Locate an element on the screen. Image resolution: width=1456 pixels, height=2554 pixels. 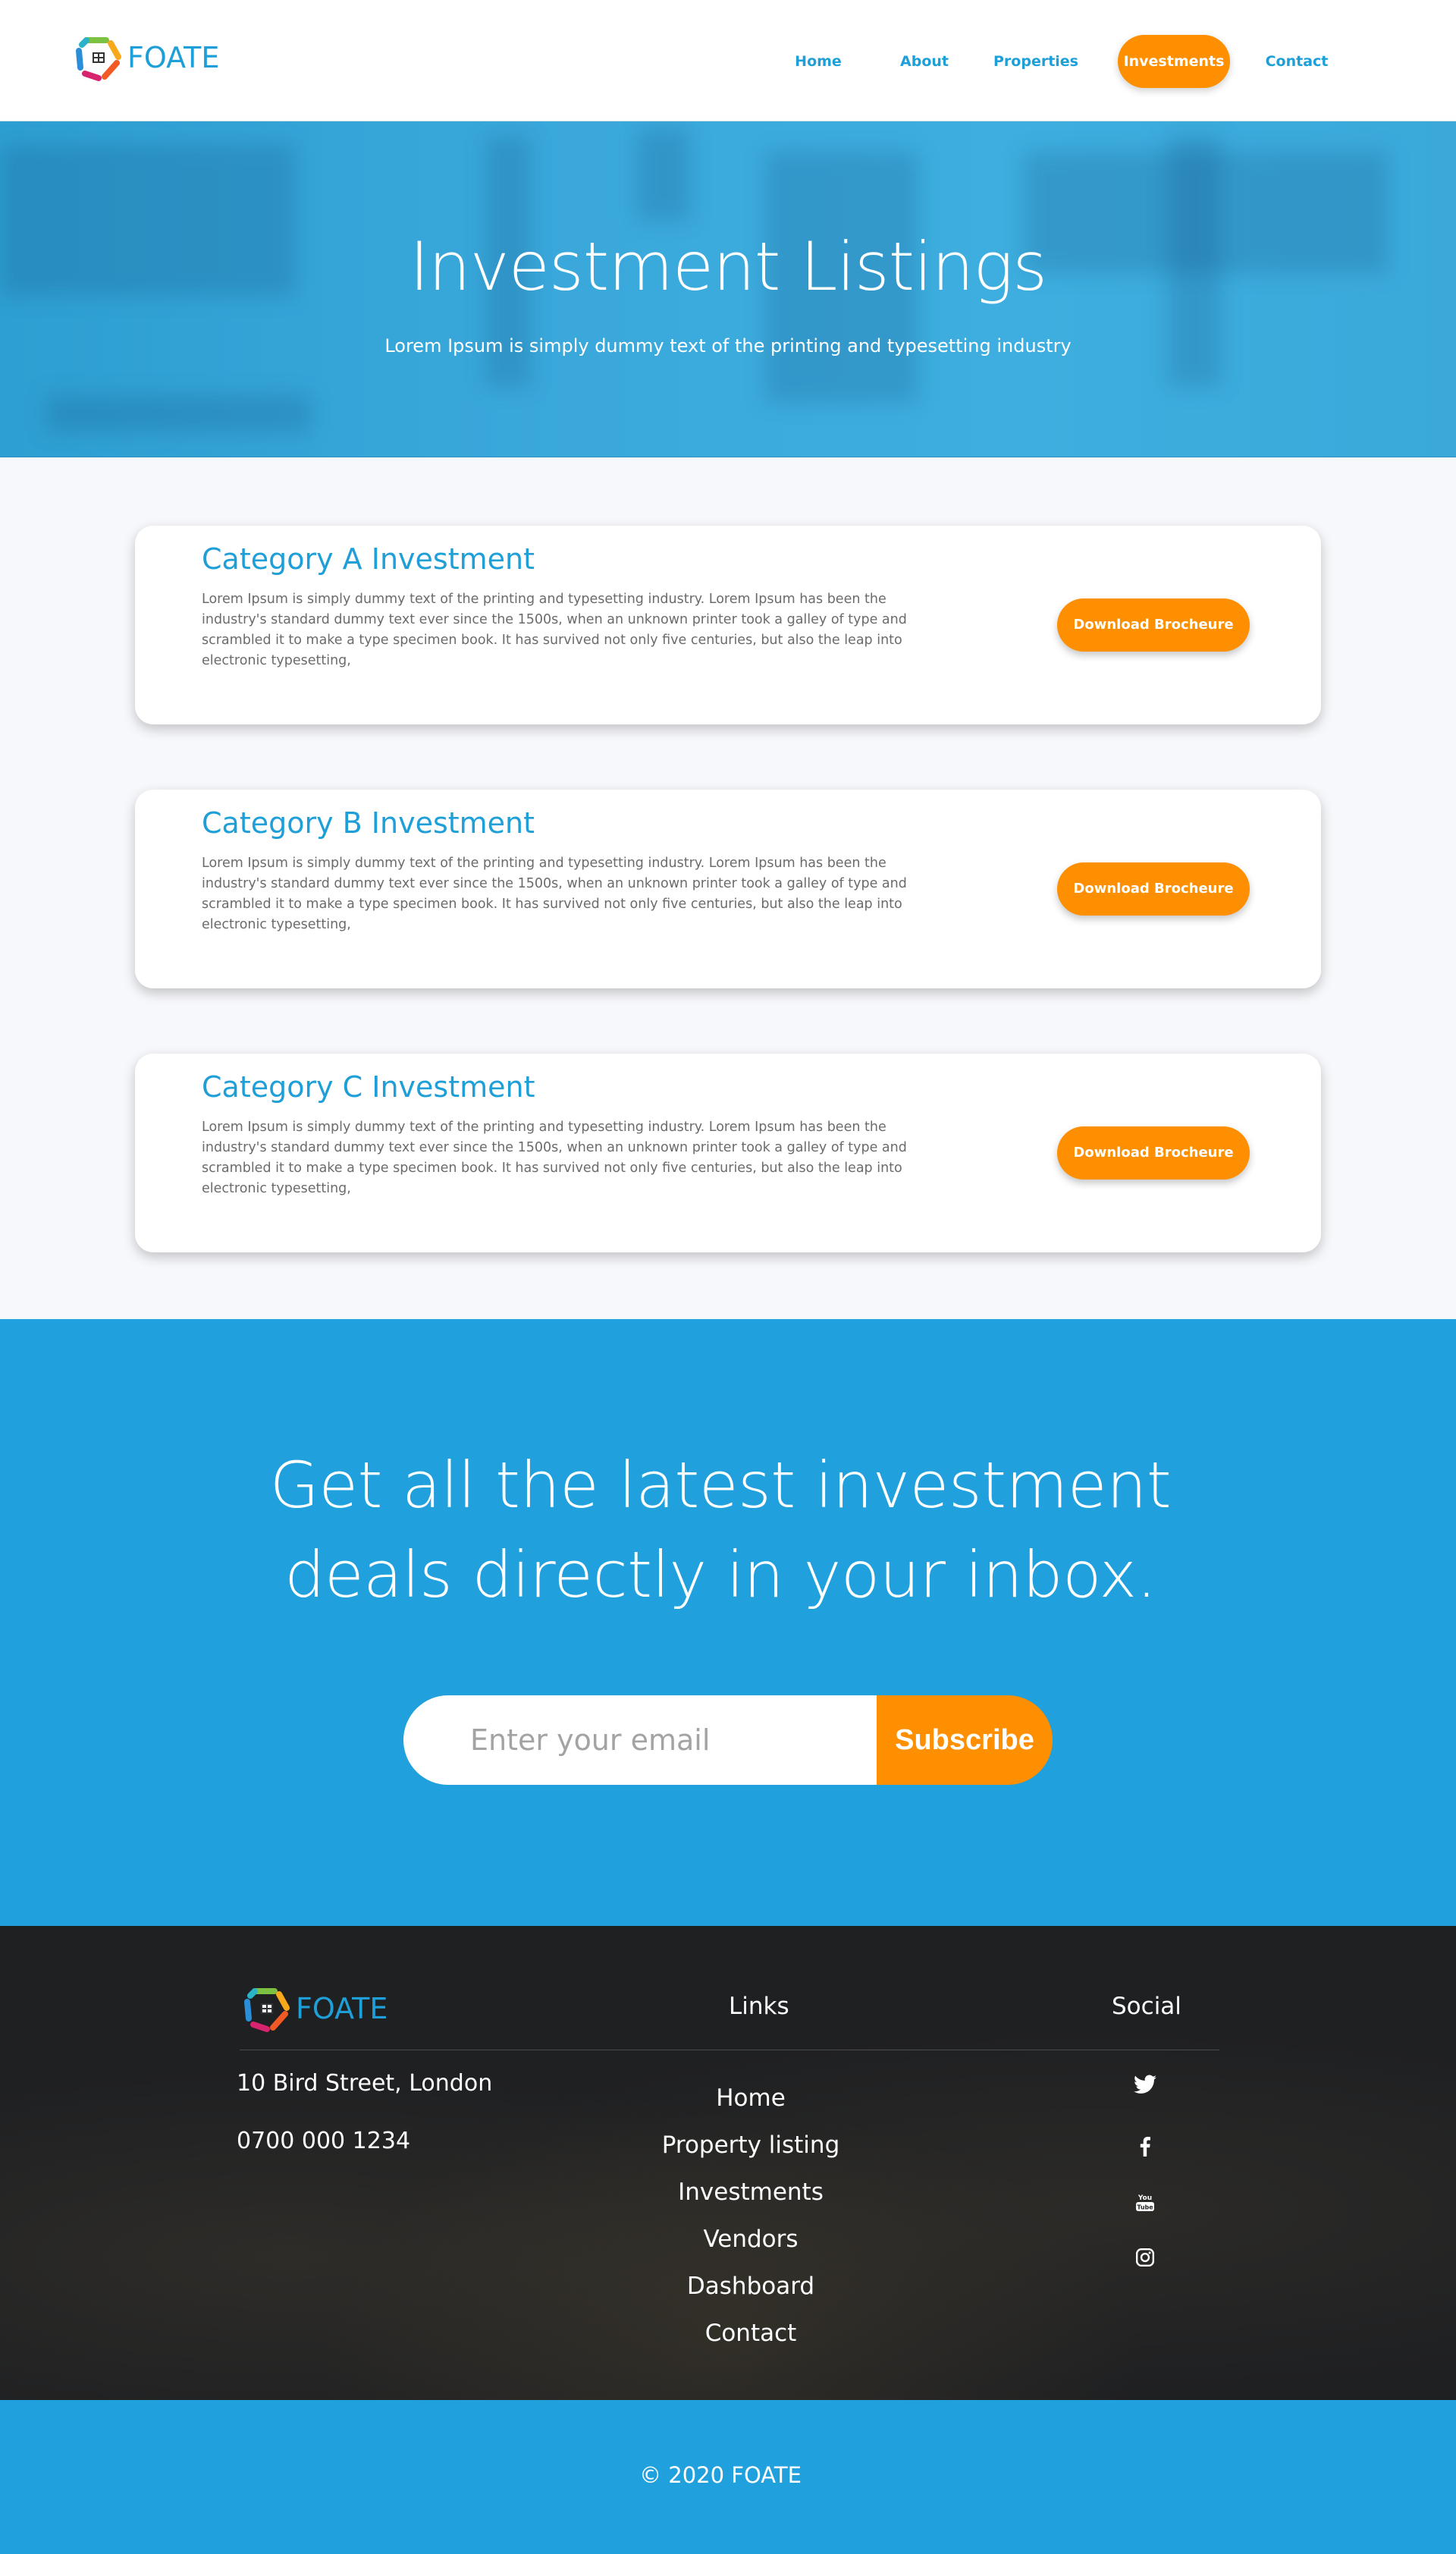
footer-link-vendors: Vendors is located at coordinates (750, 2239).